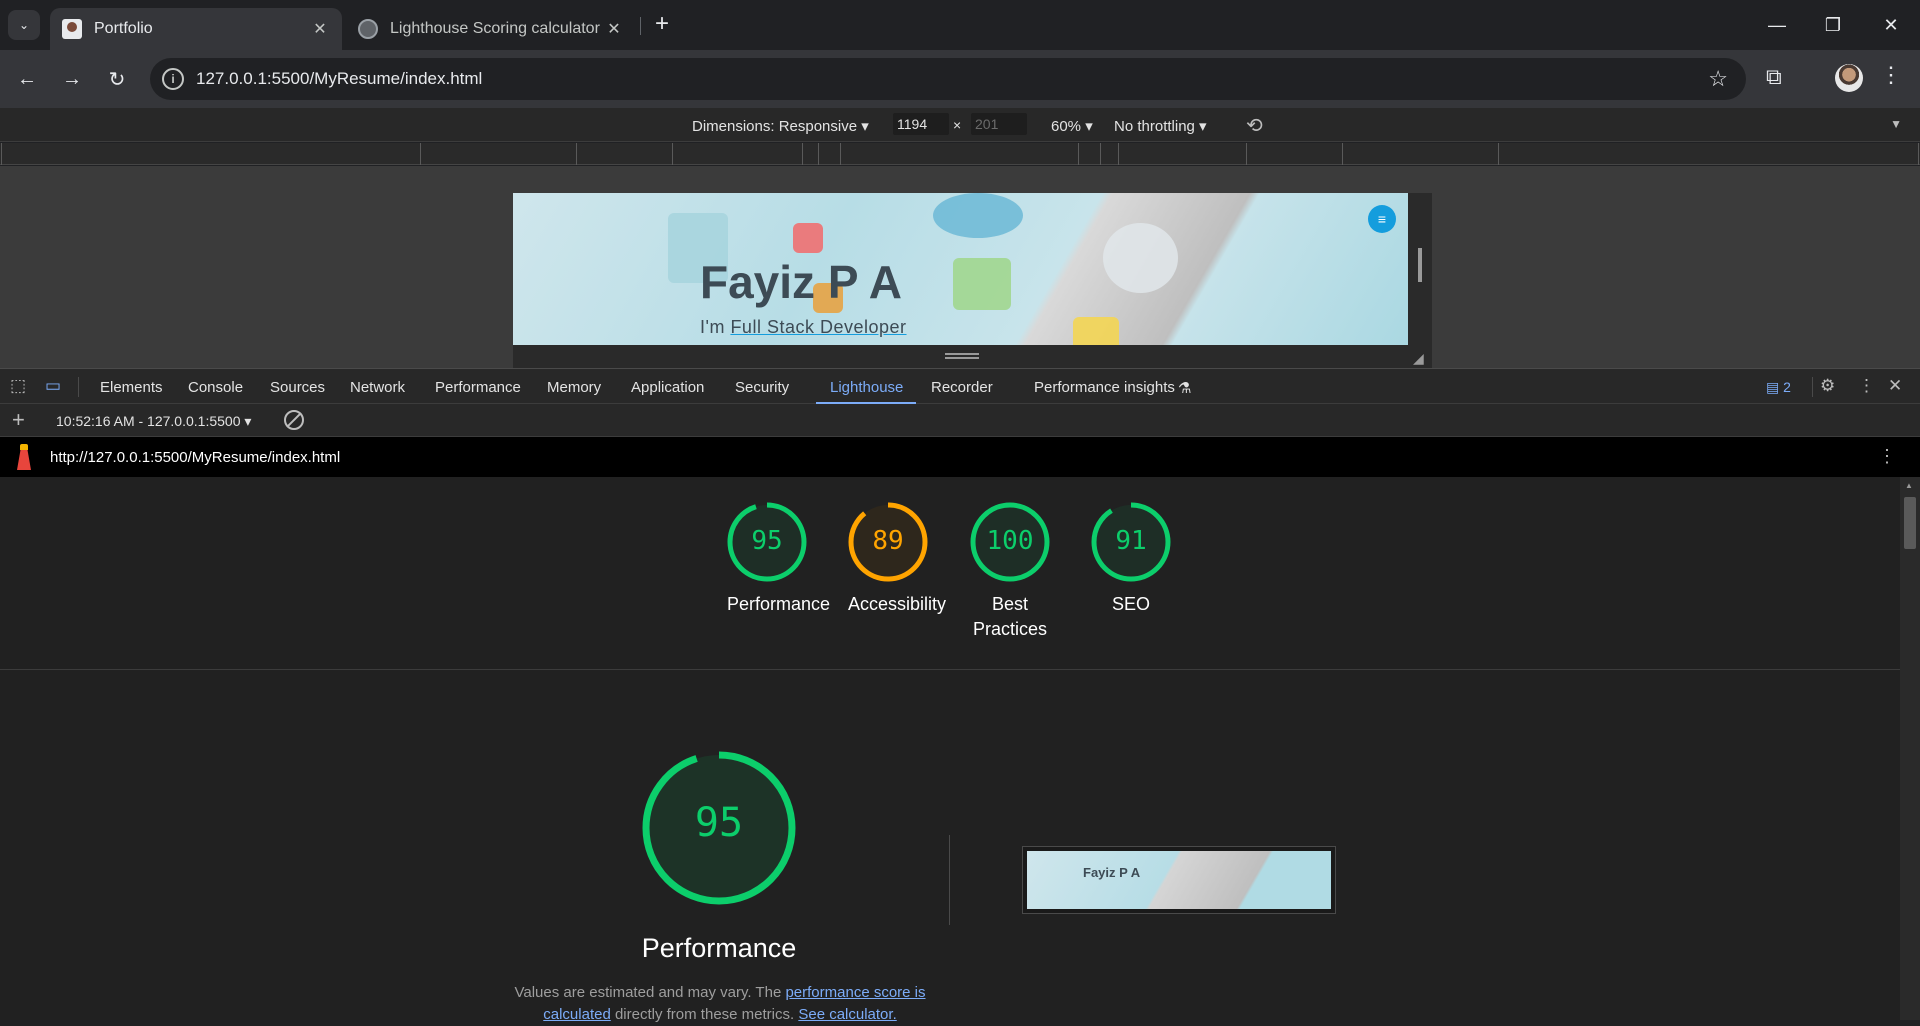 The height and width of the screenshot is (1026, 1920). I want to click on new-tab-button: +, so click(662, 25).